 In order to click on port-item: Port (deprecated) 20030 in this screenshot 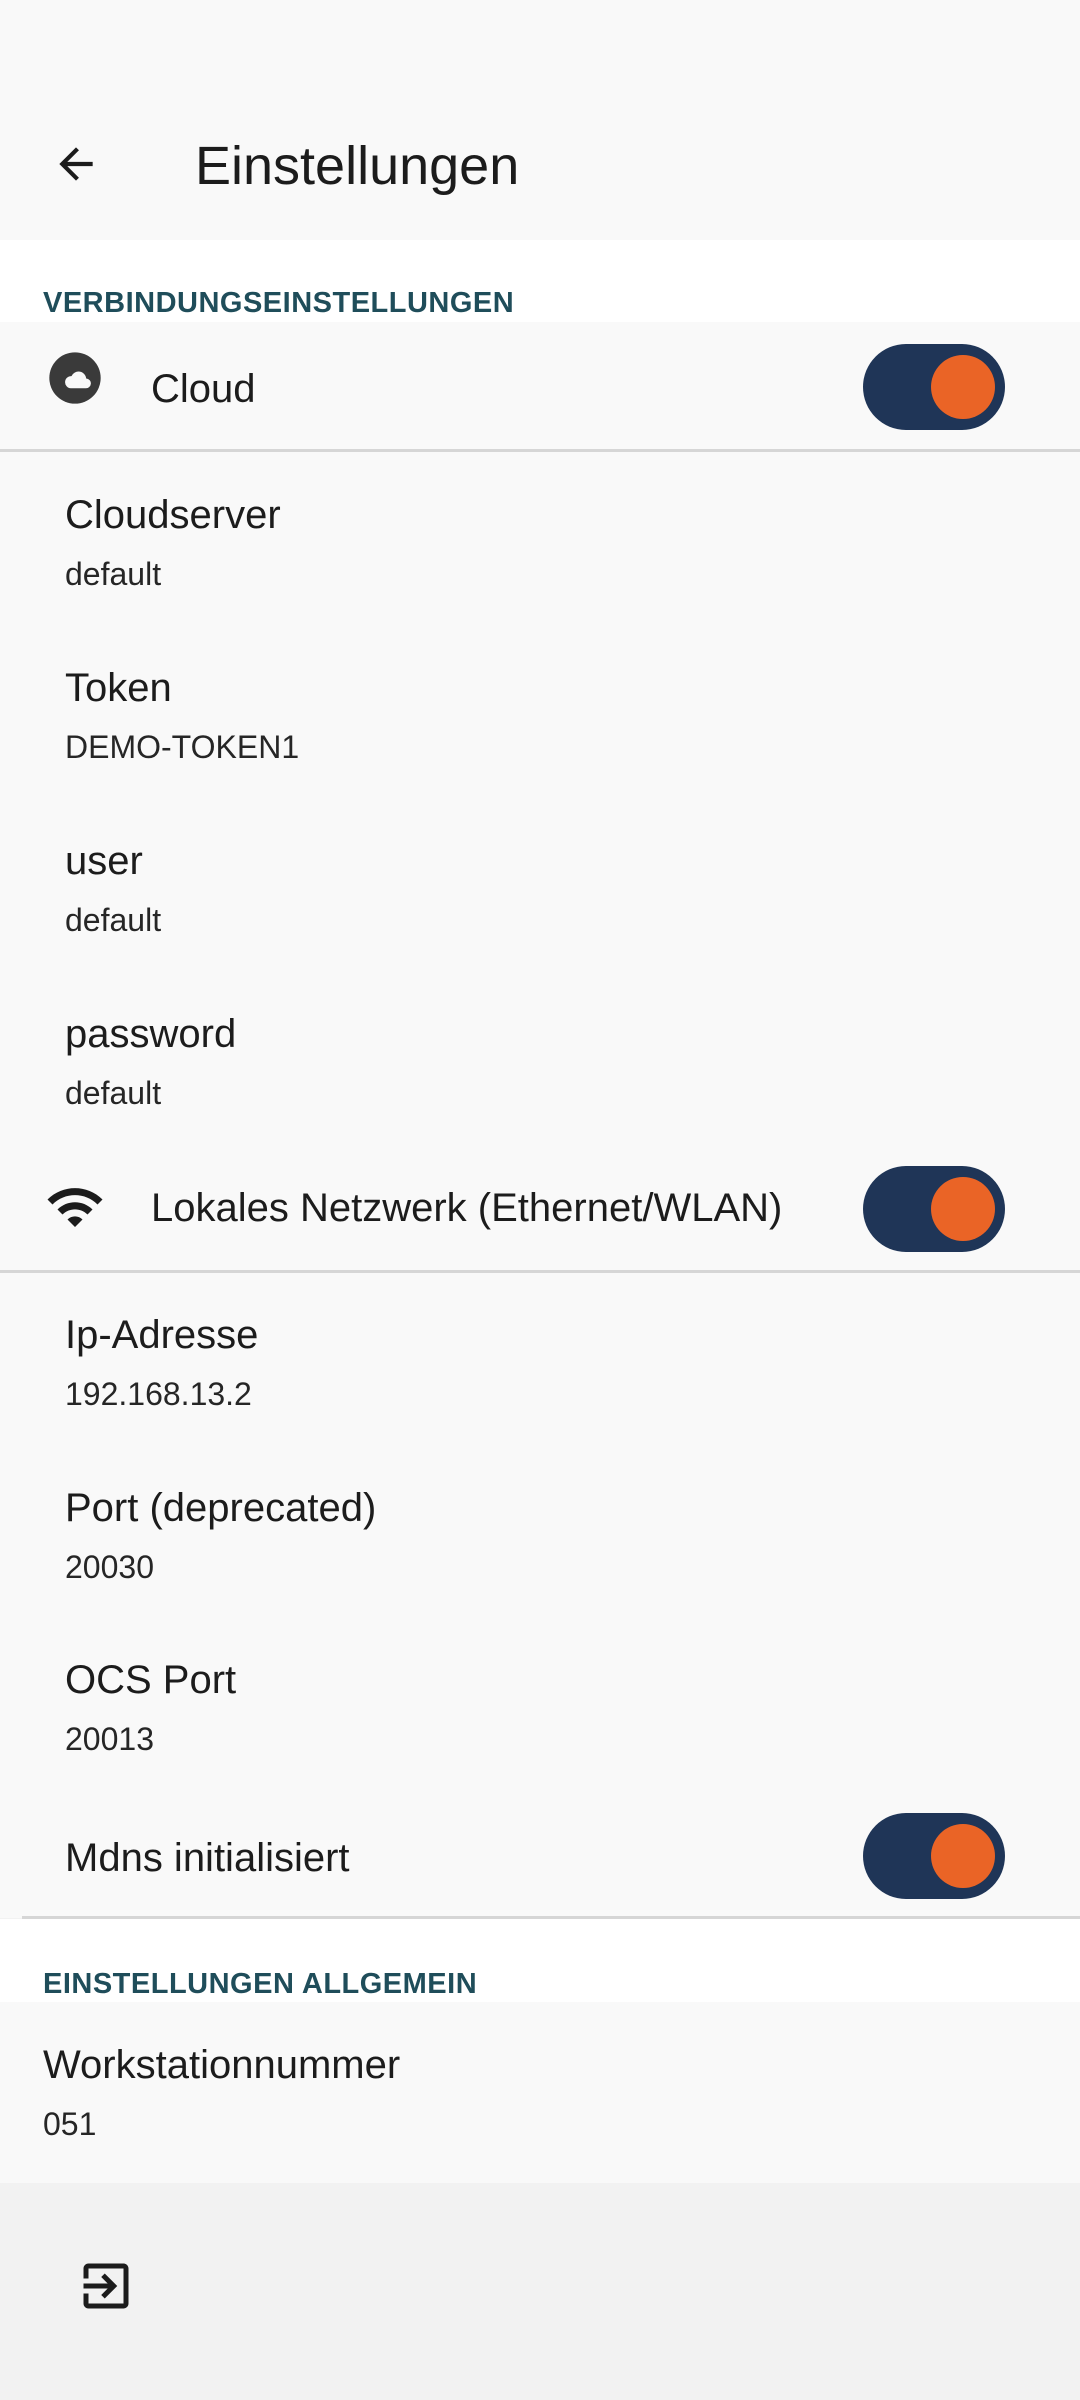, I will do `click(220, 1535)`.